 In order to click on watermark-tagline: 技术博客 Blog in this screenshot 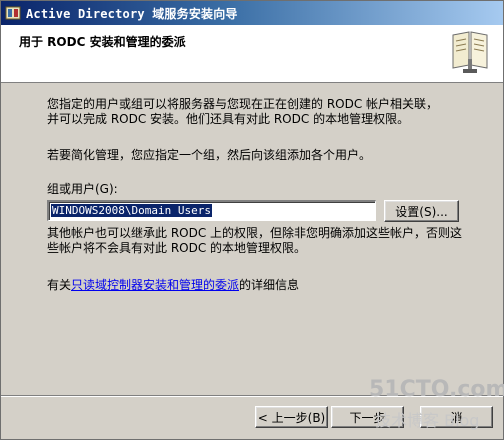, I will do `click(427, 420)`.